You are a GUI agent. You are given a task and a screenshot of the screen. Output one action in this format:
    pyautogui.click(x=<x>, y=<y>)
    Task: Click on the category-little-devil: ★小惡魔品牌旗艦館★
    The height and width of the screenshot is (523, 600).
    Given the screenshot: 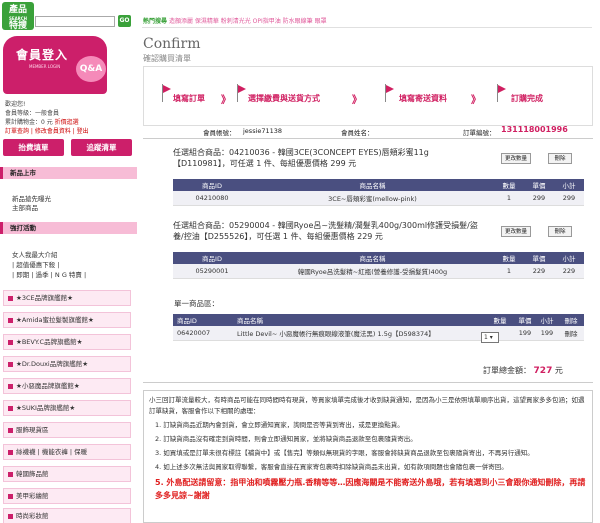 What is the action you would take?
    pyautogui.click(x=67, y=386)
    